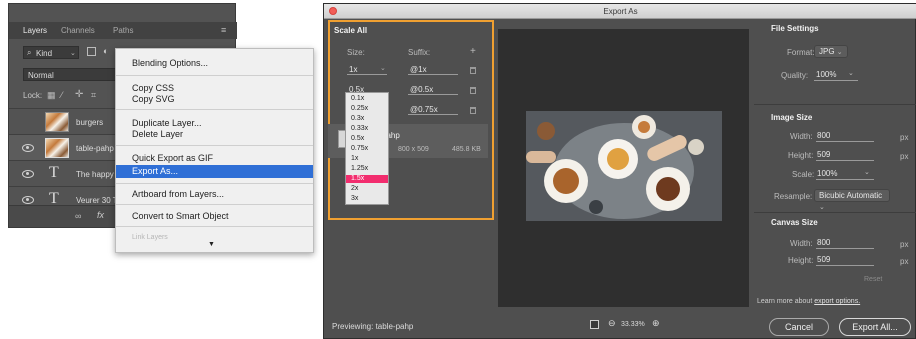  Describe the element at coordinates (594, 324) in the screenshot. I see `fit-preview-icon` at that location.